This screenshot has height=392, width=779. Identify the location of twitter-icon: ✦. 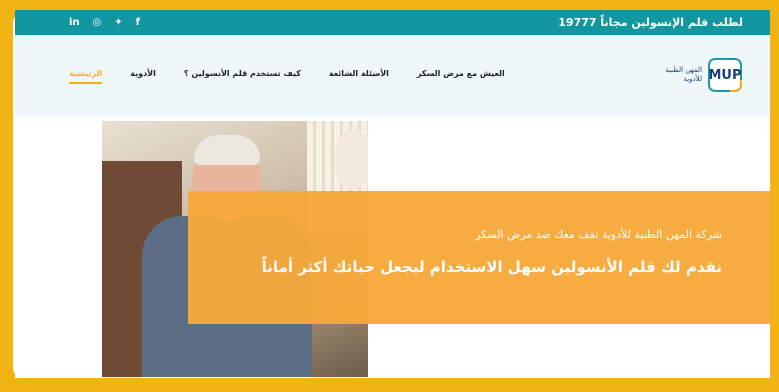
(118, 22).